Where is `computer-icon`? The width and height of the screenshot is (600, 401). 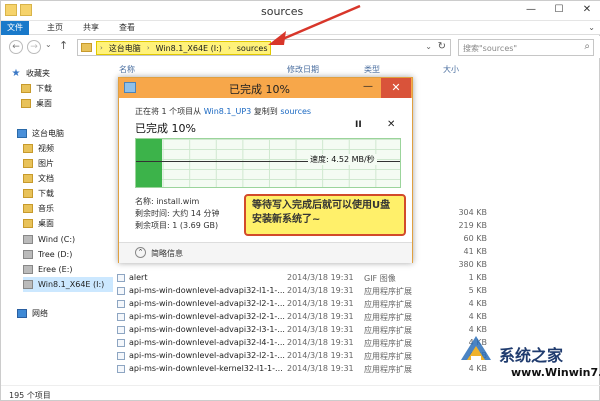 computer-icon is located at coordinates (22, 133).